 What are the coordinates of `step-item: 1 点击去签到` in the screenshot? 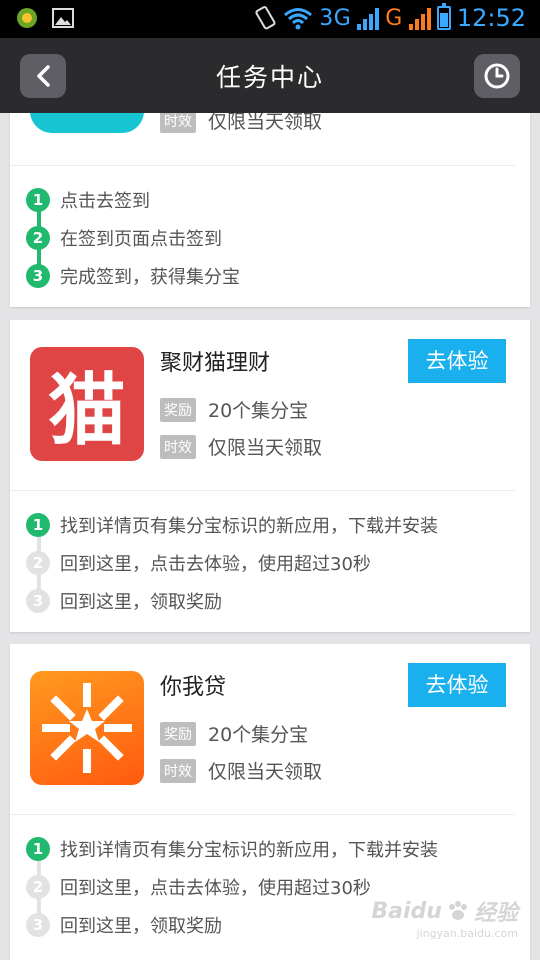 It's located at (133, 200).